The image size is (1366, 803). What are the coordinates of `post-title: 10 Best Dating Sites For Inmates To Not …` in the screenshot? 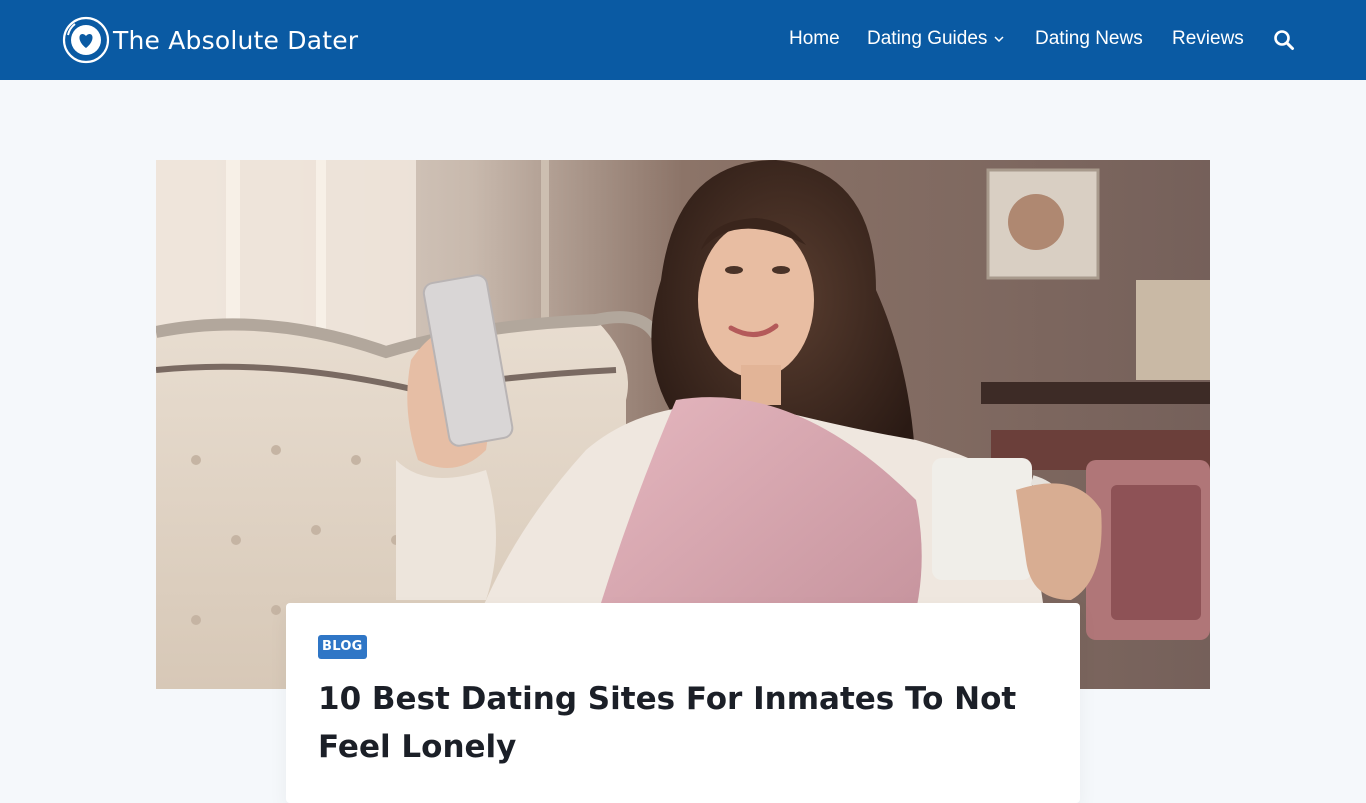 It's located at (667, 723).